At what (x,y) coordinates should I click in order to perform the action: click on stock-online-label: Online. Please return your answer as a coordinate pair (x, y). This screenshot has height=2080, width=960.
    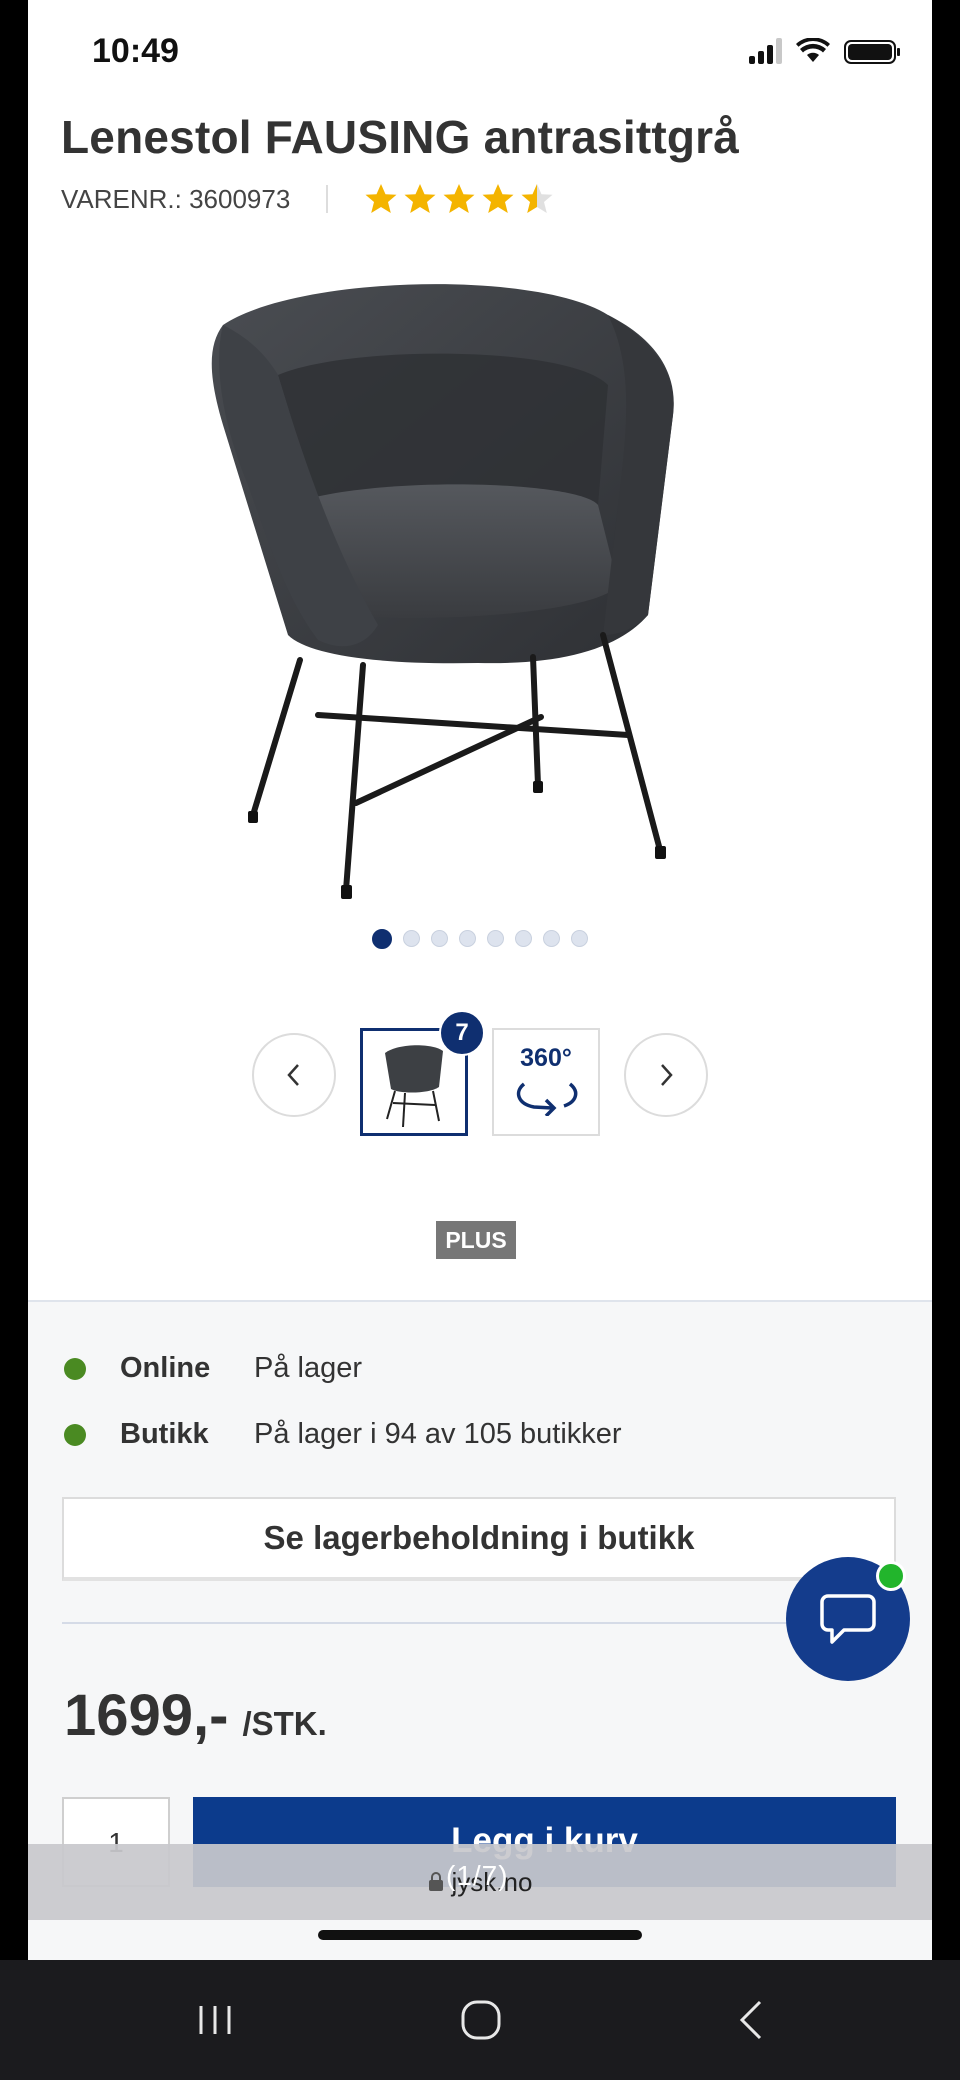
    Looking at the image, I should click on (165, 1368).